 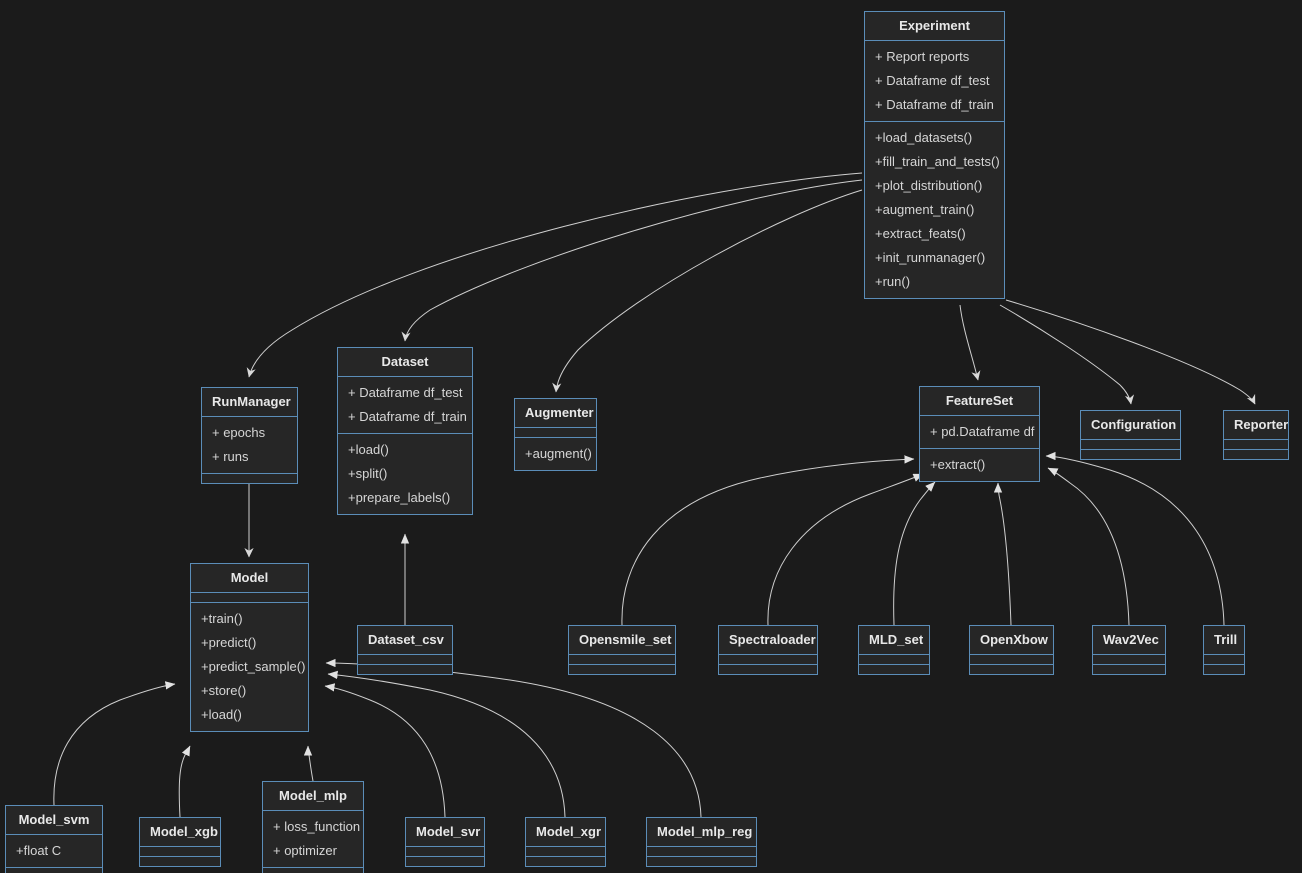 I want to click on class-method: +init_runmanager(), so click(x=930, y=257).